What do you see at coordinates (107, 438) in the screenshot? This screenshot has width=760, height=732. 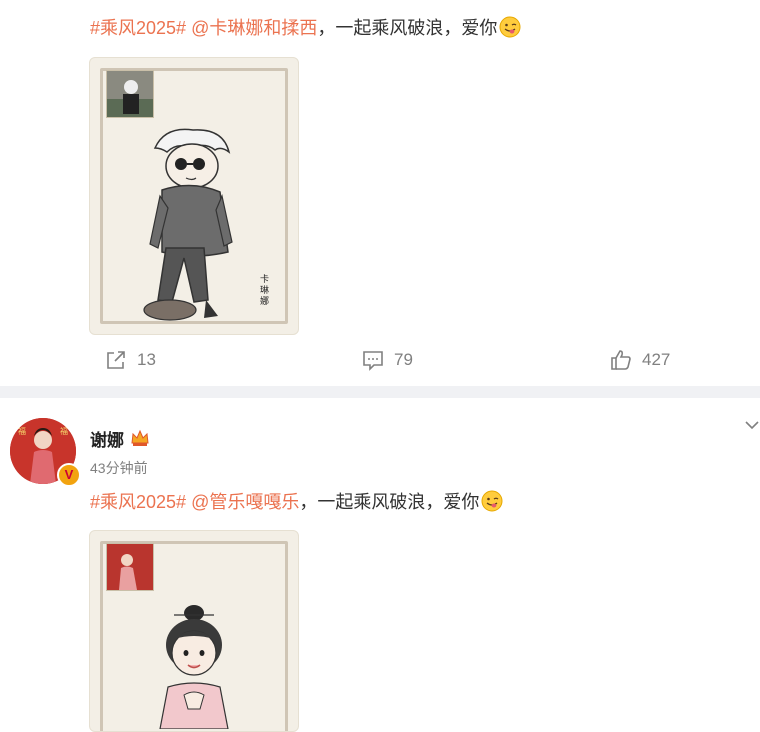 I see `author-name: 谢娜` at bounding box center [107, 438].